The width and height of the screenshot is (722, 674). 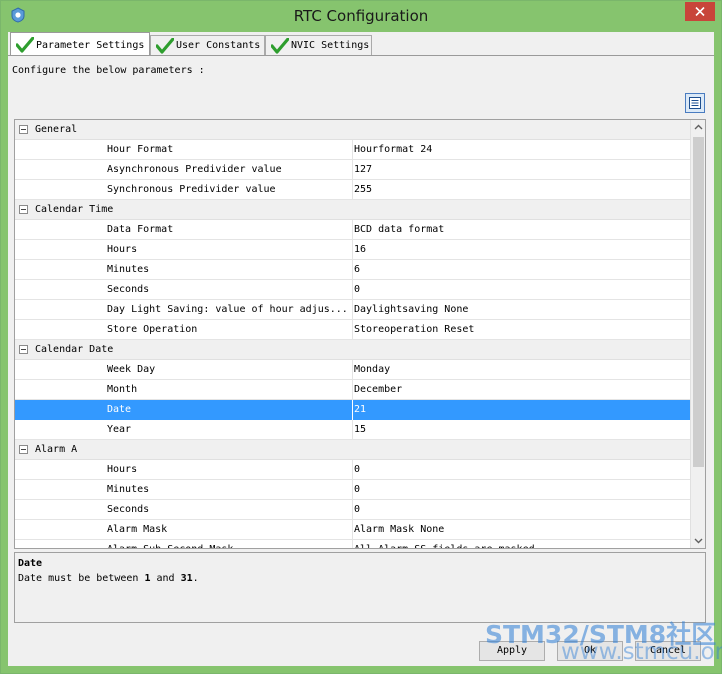 What do you see at coordinates (363, 169) in the screenshot?
I see `parameter-value: 127` at bounding box center [363, 169].